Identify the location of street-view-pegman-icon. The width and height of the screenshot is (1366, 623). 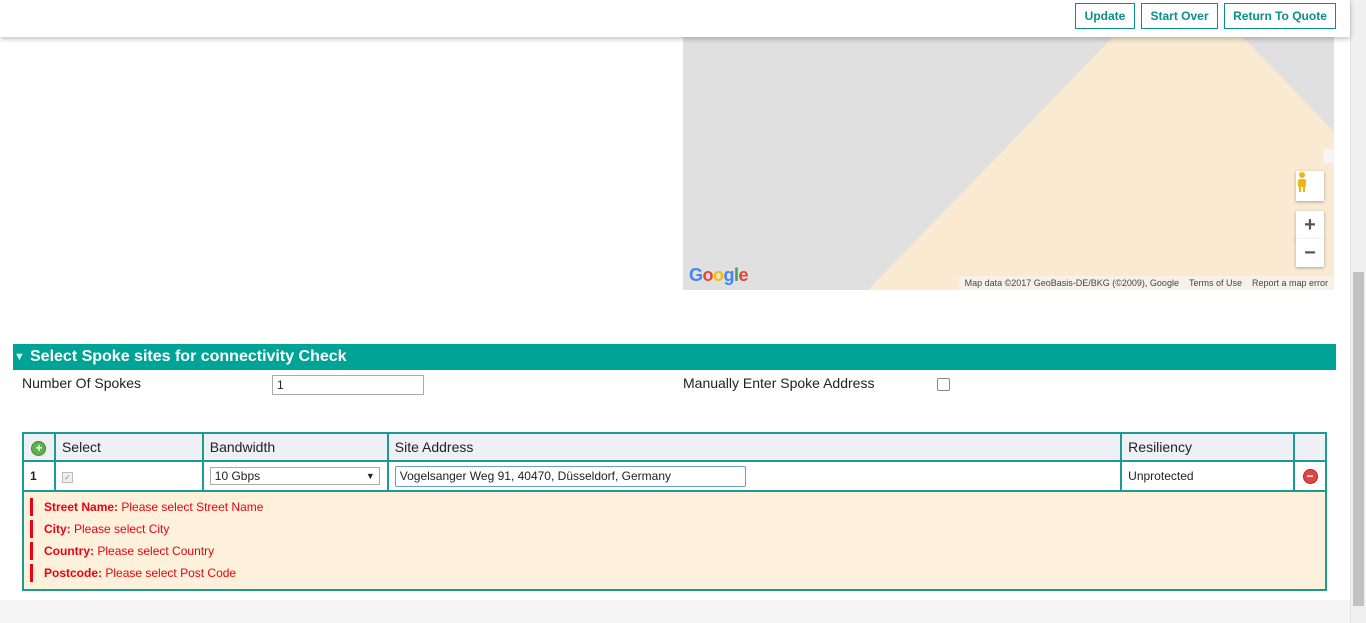
(1310, 186).